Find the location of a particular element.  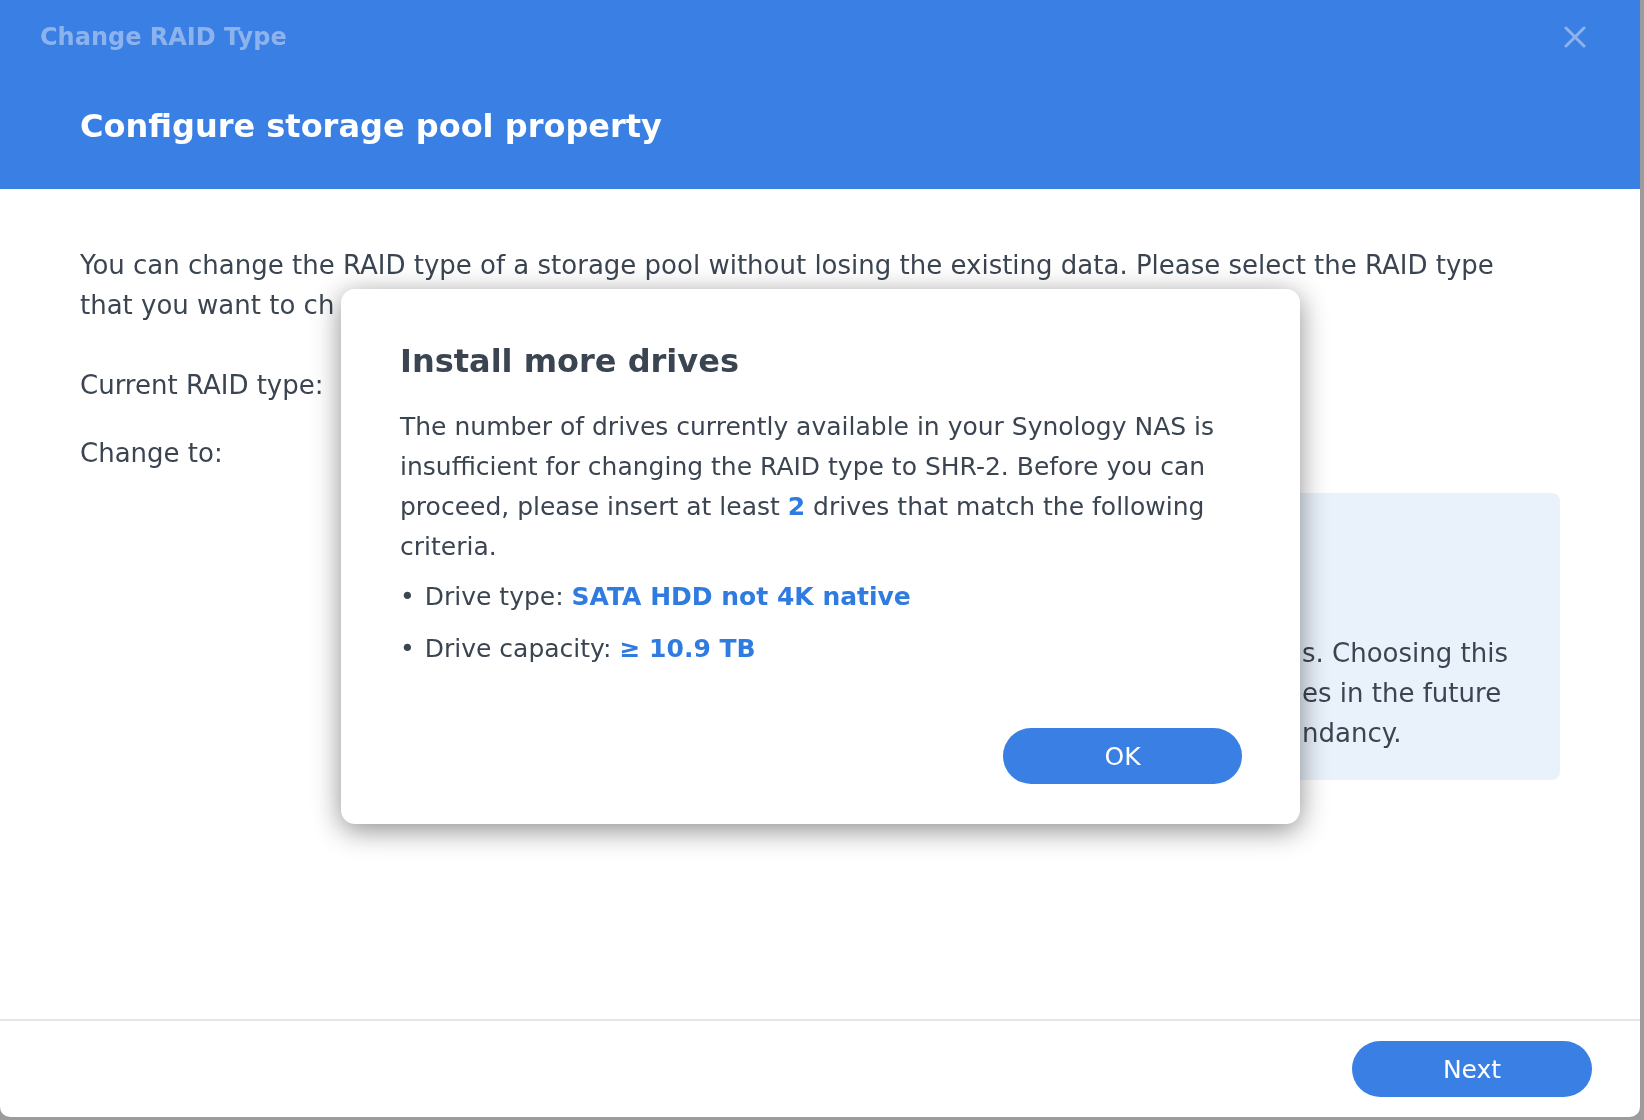

criteria-item: Drive type: SATA HDD not 4K native is located at coordinates (667, 597).